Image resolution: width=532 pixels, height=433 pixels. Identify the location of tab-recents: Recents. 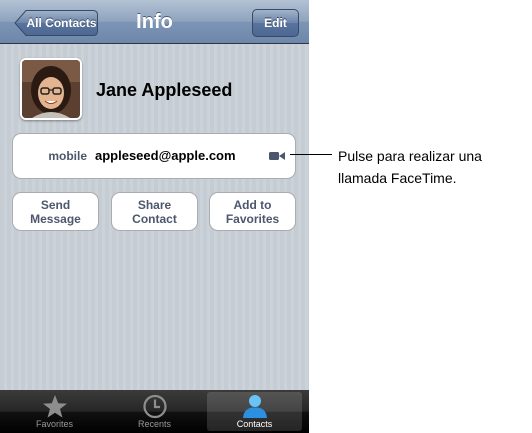
(154, 411).